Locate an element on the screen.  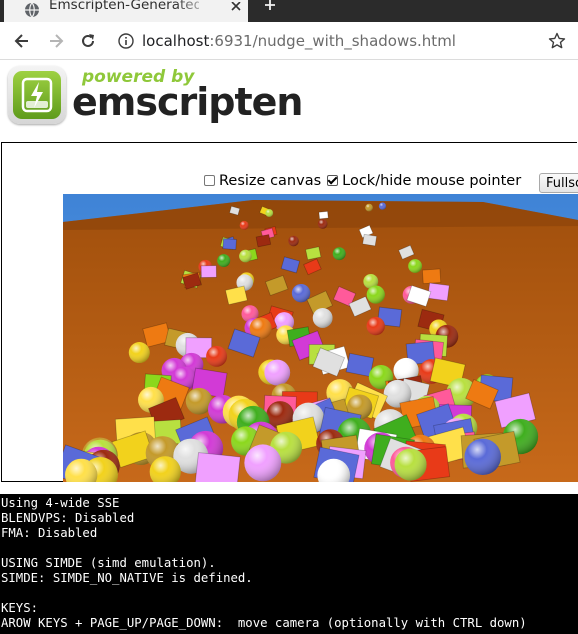
browser-tab-bar: Emscripten-Generated Code is located at coordinates (289, 11).